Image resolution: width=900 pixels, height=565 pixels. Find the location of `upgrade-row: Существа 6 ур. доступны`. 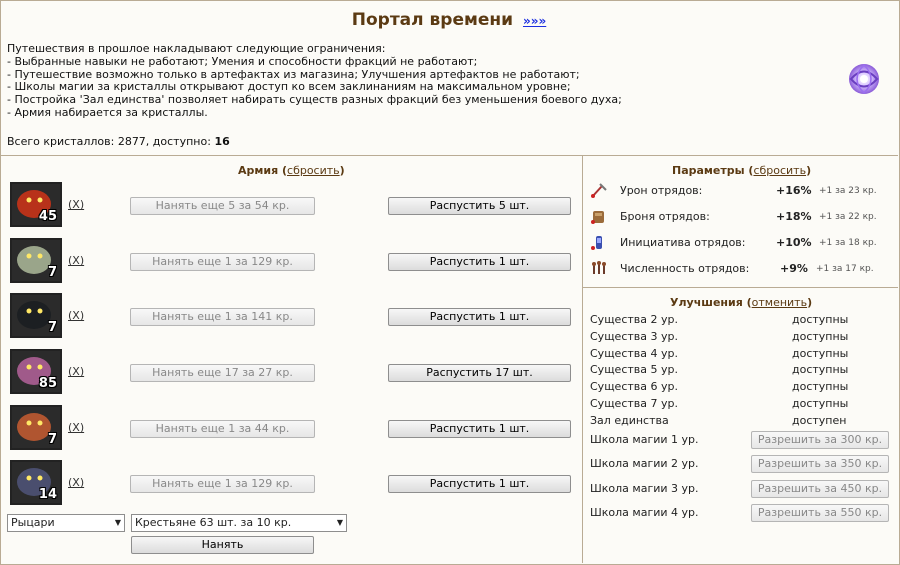

upgrade-row: Существа 6 ур. доступны is located at coordinates (740, 388).